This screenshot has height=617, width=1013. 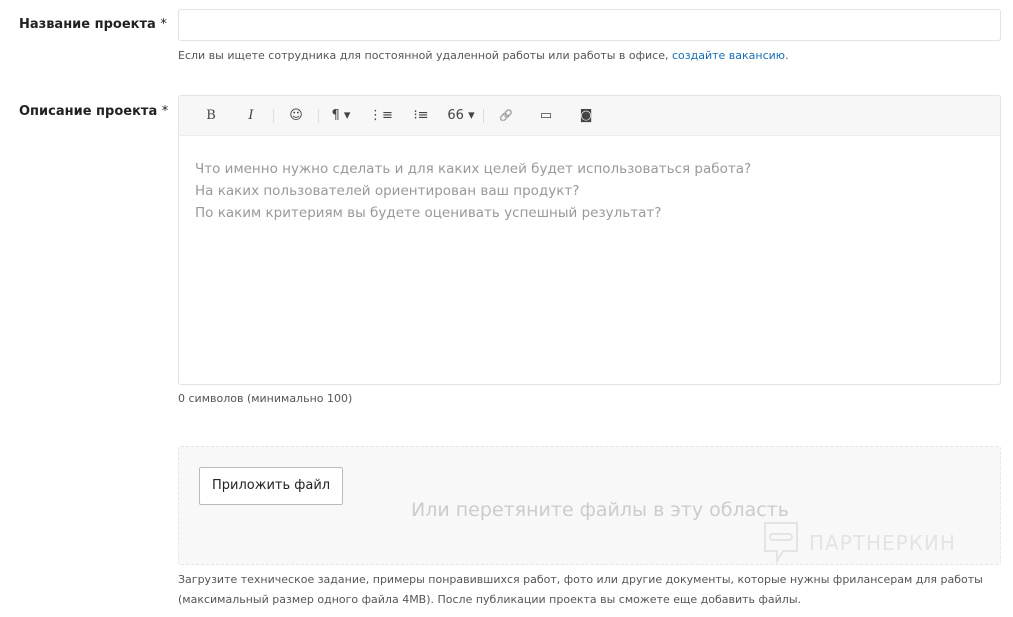 What do you see at coordinates (211, 115) in the screenshot?
I see `bold-icon: B` at bounding box center [211, 115].